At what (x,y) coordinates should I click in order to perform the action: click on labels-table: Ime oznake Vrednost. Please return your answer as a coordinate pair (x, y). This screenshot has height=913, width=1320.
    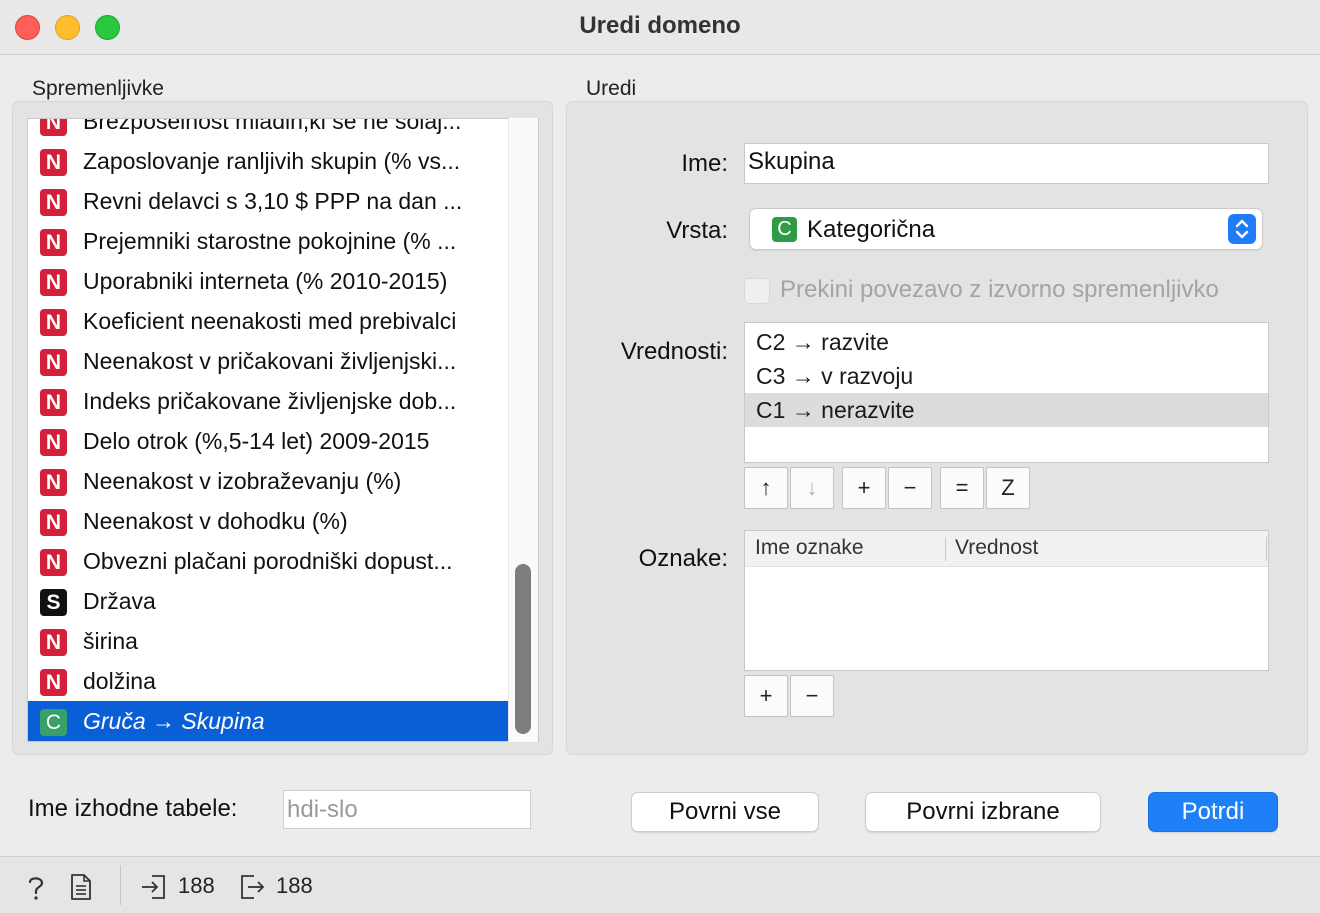
    Looking at the image, I should click on (1006, 600).